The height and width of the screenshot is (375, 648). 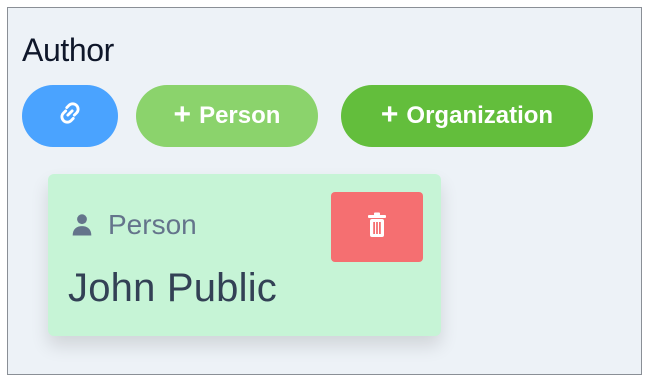 I want to click on link-icon, so click(x=70, y=116).